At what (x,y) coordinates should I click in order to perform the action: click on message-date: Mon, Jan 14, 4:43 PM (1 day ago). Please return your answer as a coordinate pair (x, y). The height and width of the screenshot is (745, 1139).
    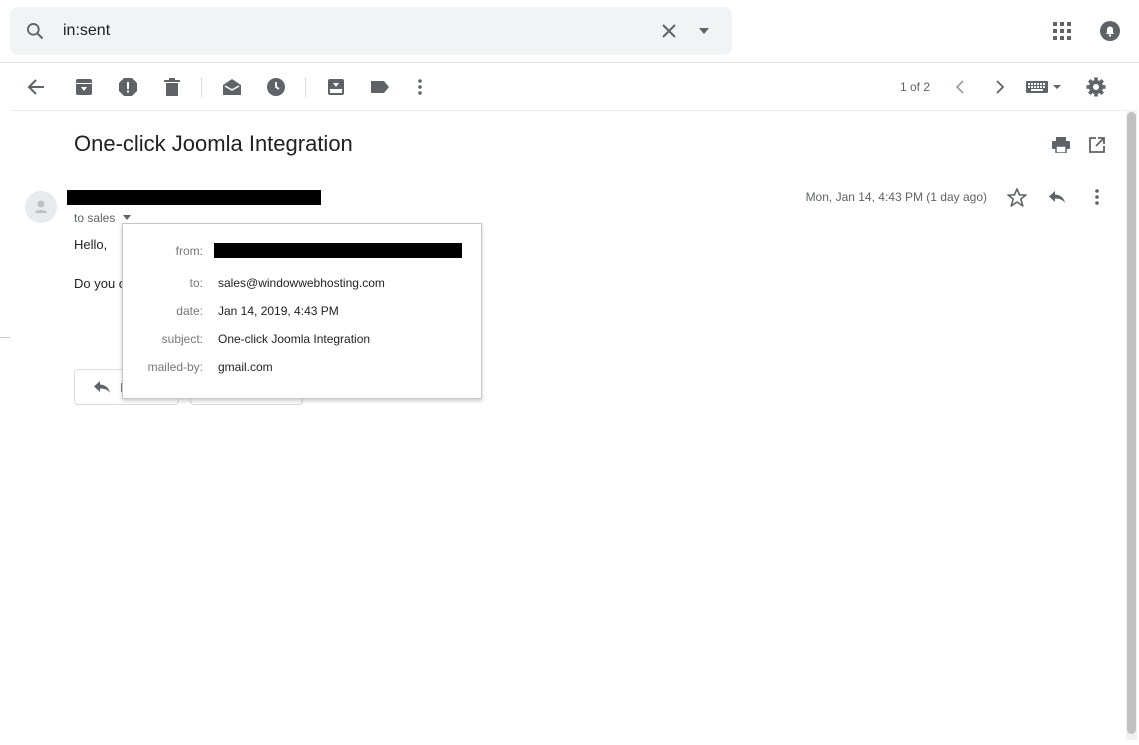
    Looking at the image, I should click on (896, 197).